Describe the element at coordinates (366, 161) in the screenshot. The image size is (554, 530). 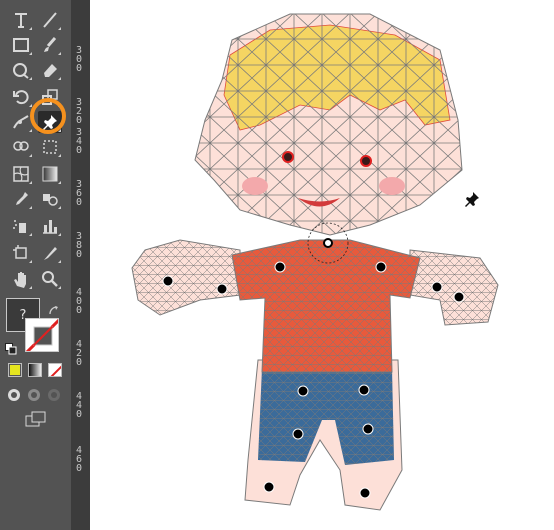
I see `right-eye` at that location.